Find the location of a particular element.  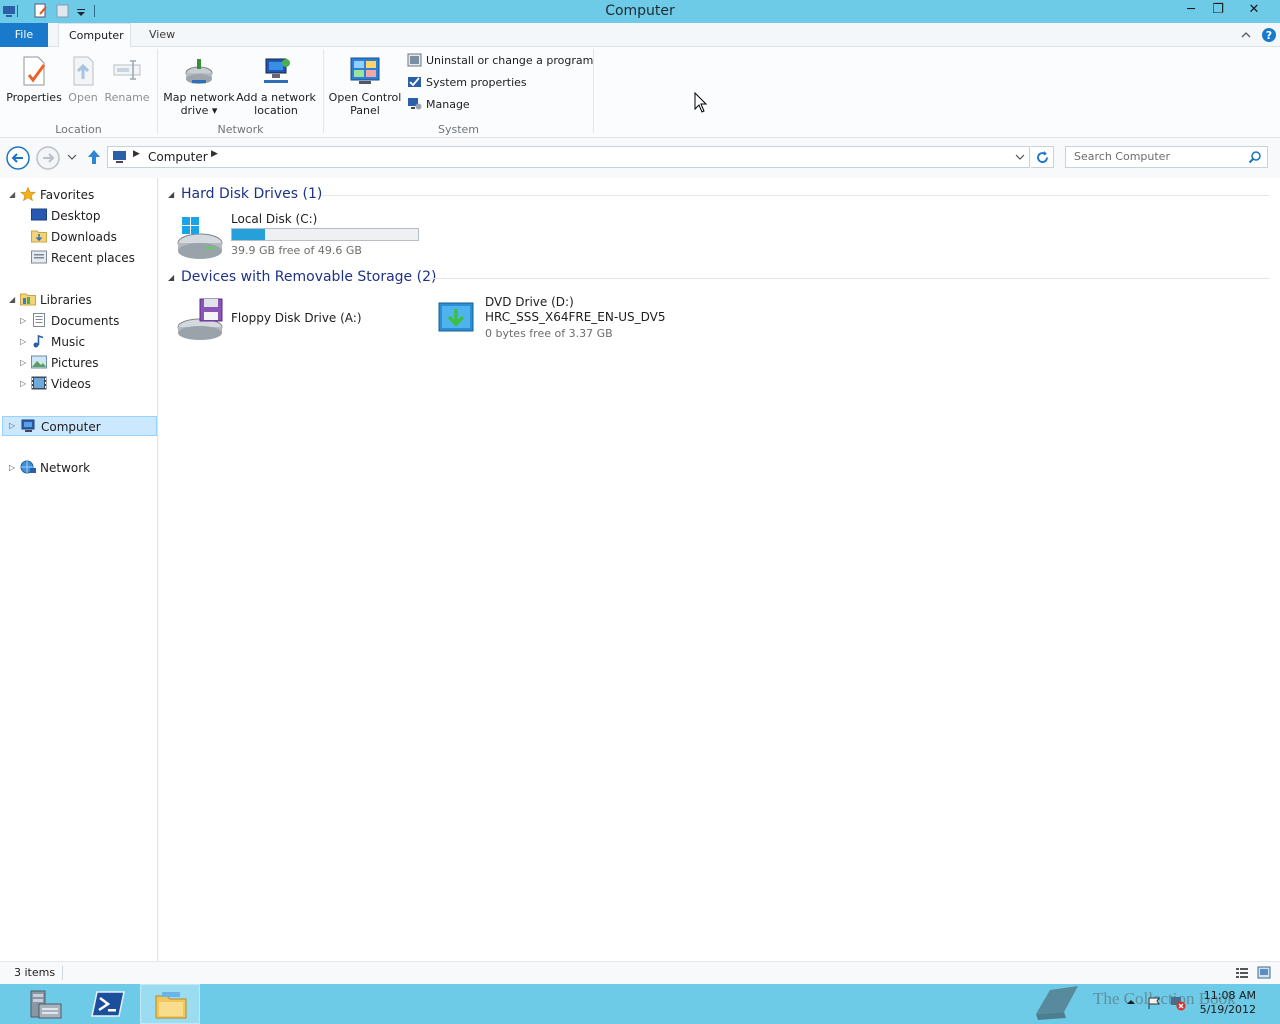

address-bar: ▶ Computer ▶ is located at coordinates (568, 157).